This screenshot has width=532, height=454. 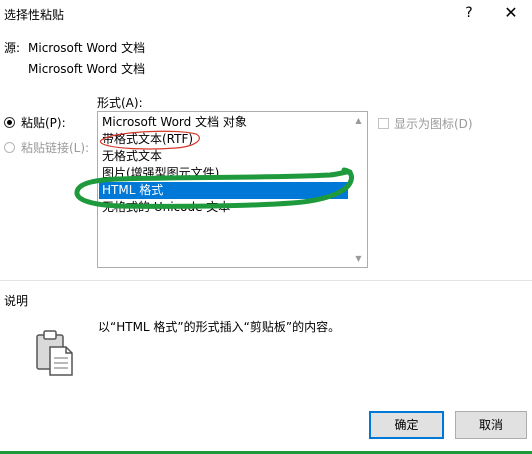 What do you see at coordinates (223, 207) in the screenshot?
I see `format-item-unicode-text: 无格式的 Unicode 文本` at bounding box center [223, 207].